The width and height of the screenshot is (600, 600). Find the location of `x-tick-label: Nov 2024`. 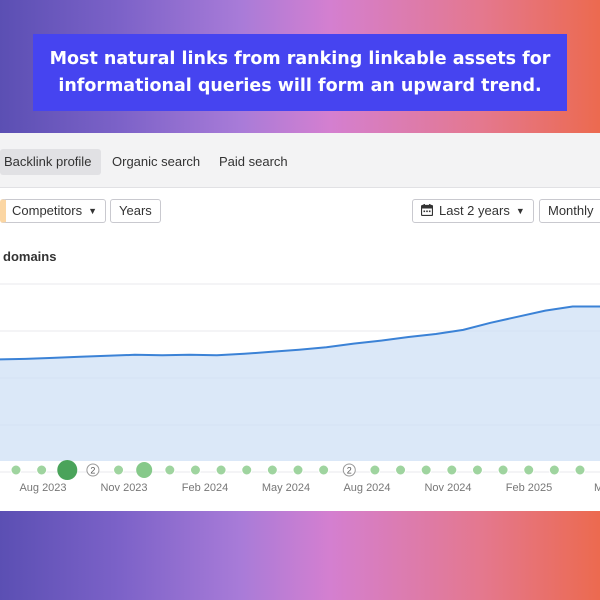

x-tick-label: Nov 2024 is located at coordinates (447, 488).